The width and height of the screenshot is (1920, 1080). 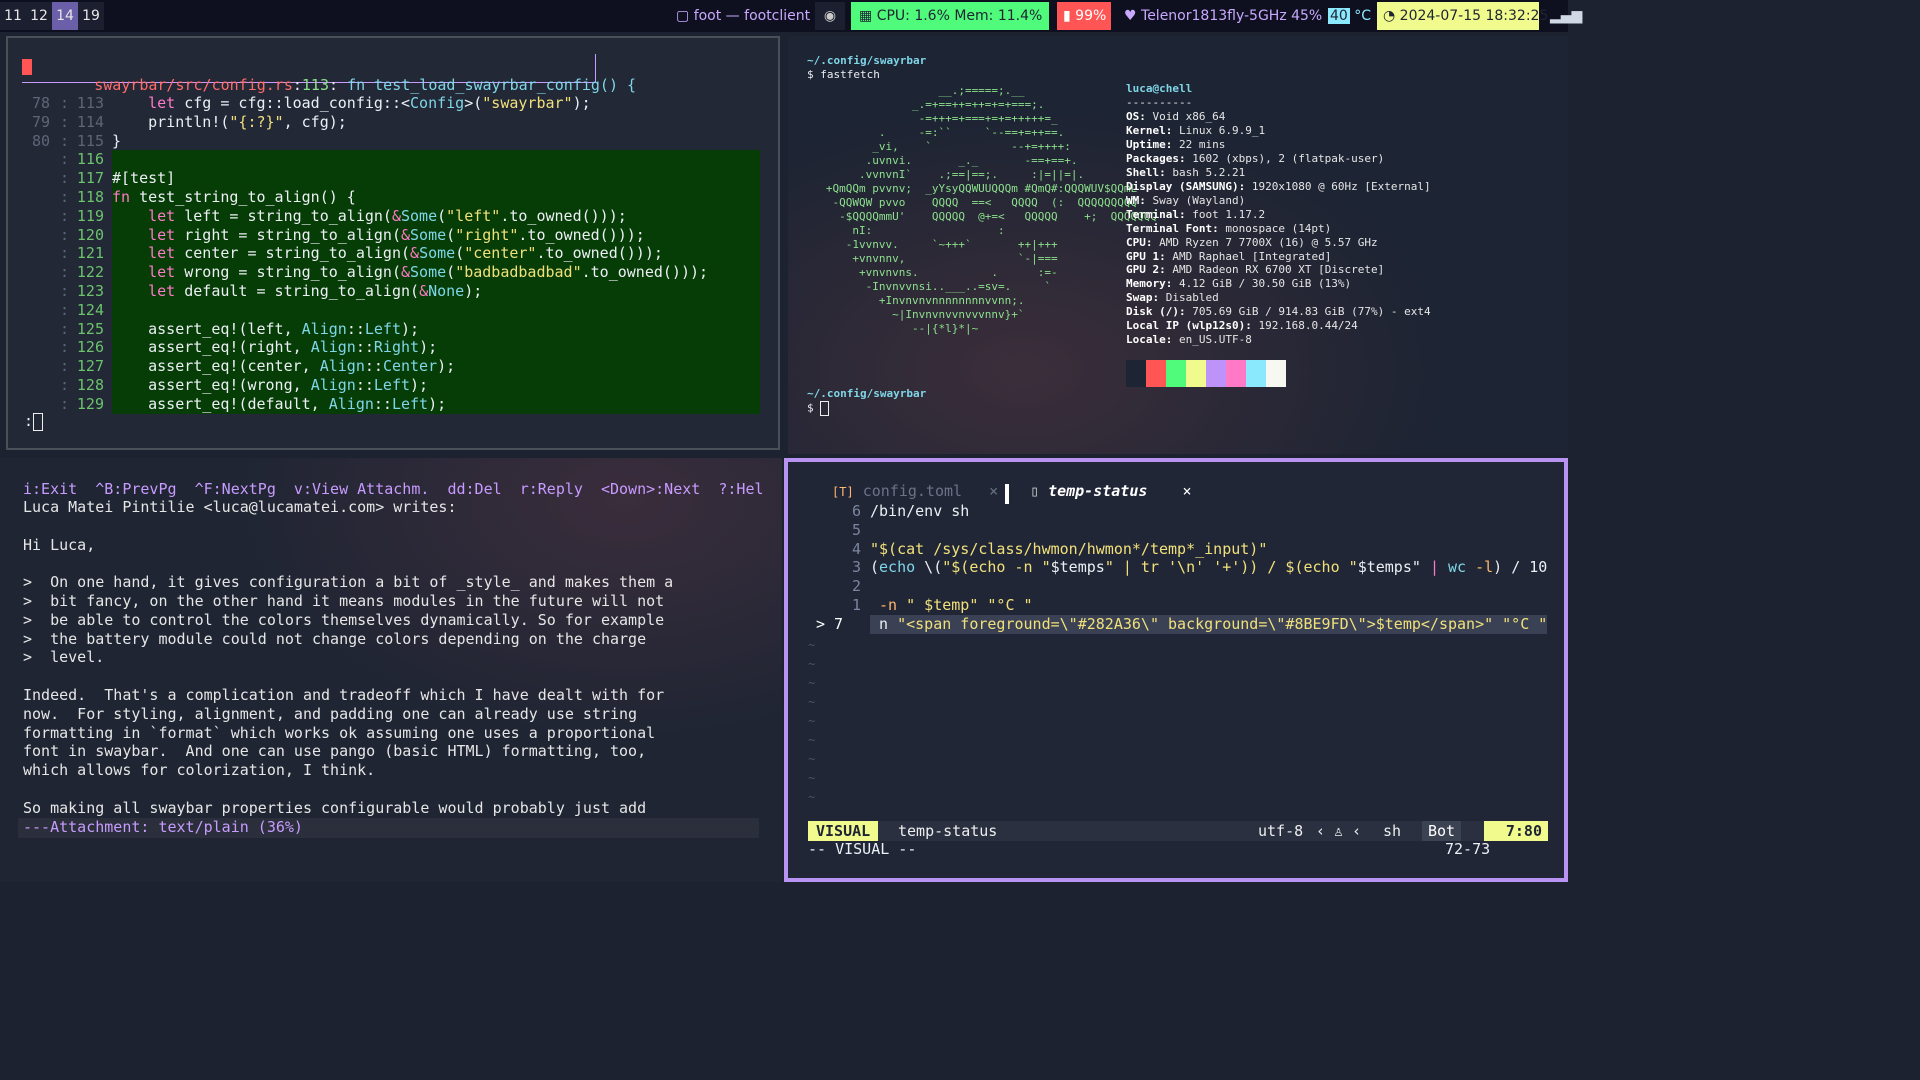 What do you see at coordinates (1229, 228) in the screenshot?
I see `info-row: Terminal Font: monospace (14pt)` at bounding box center [1229, 228].